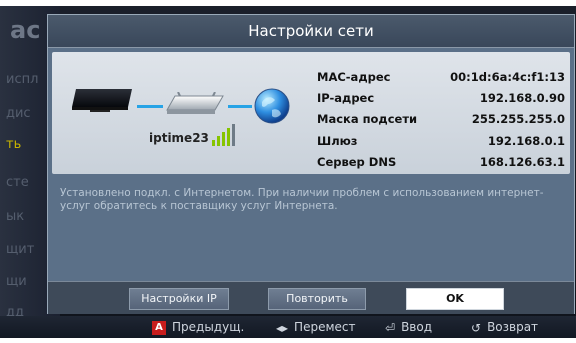  What do you see at coordinates (354, 77) in the screenshot?
I see `info-key: МАС-адрес` at bounding box center [354, 77].